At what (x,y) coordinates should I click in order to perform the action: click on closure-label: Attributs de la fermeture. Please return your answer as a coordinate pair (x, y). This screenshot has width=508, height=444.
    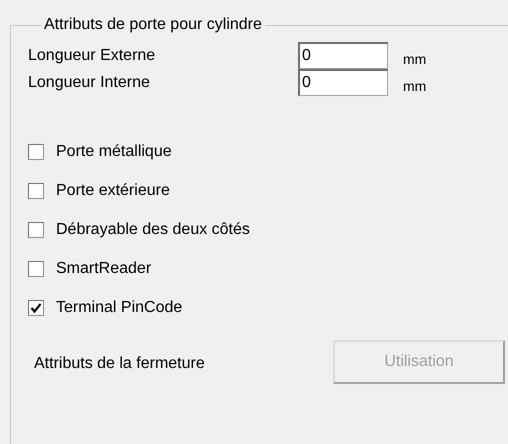
    Looking at the image, I should click on (120, 364).